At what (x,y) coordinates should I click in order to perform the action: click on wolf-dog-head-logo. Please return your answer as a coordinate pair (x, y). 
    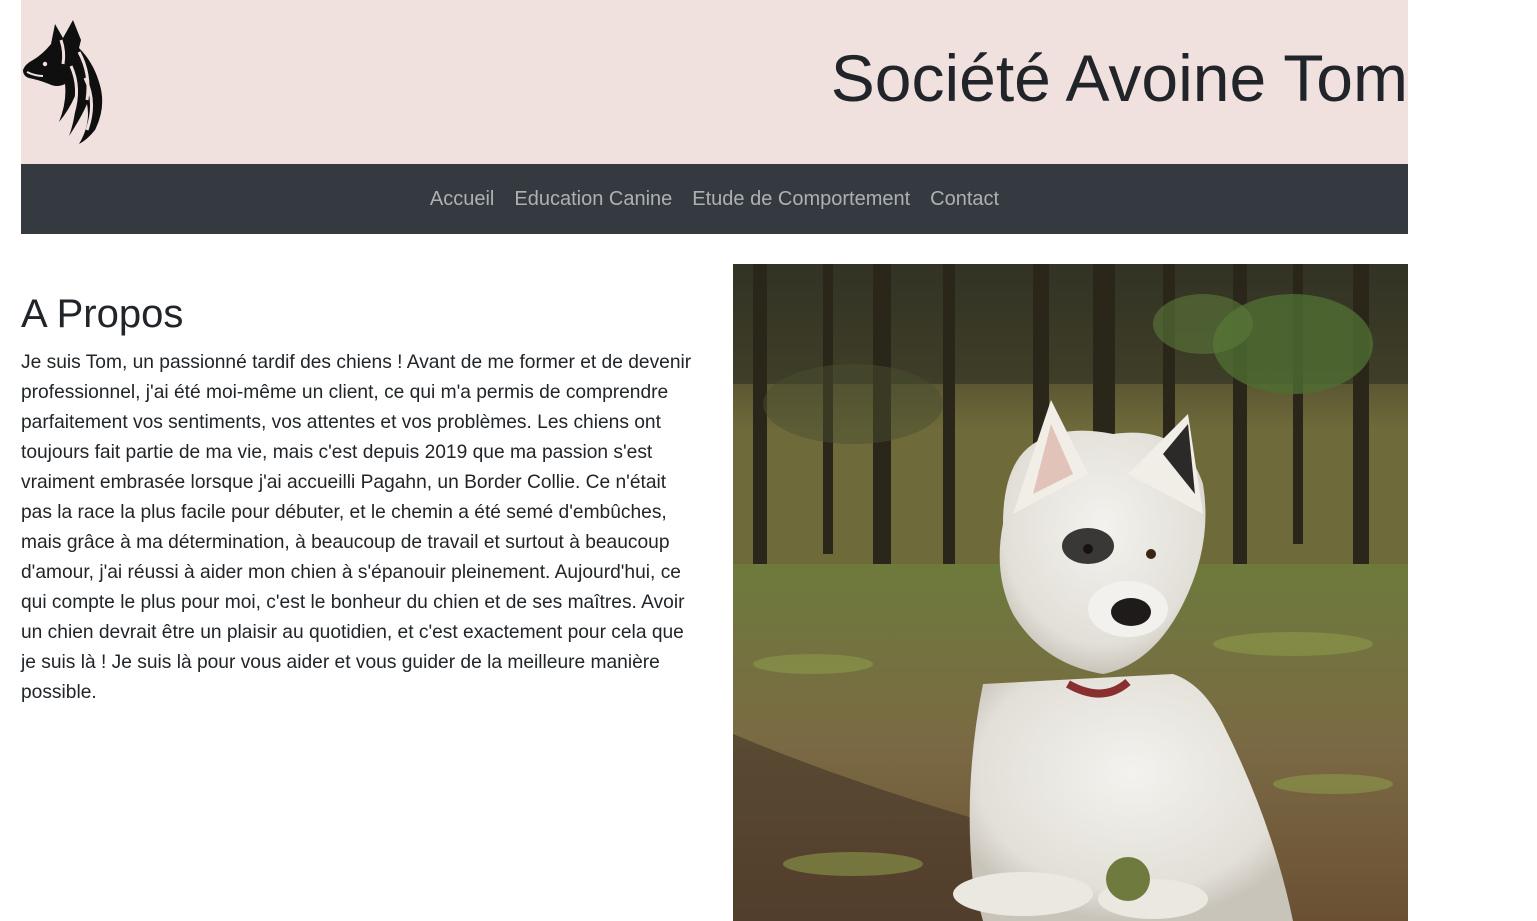
    Looking at the image, I should click on (63, 82).